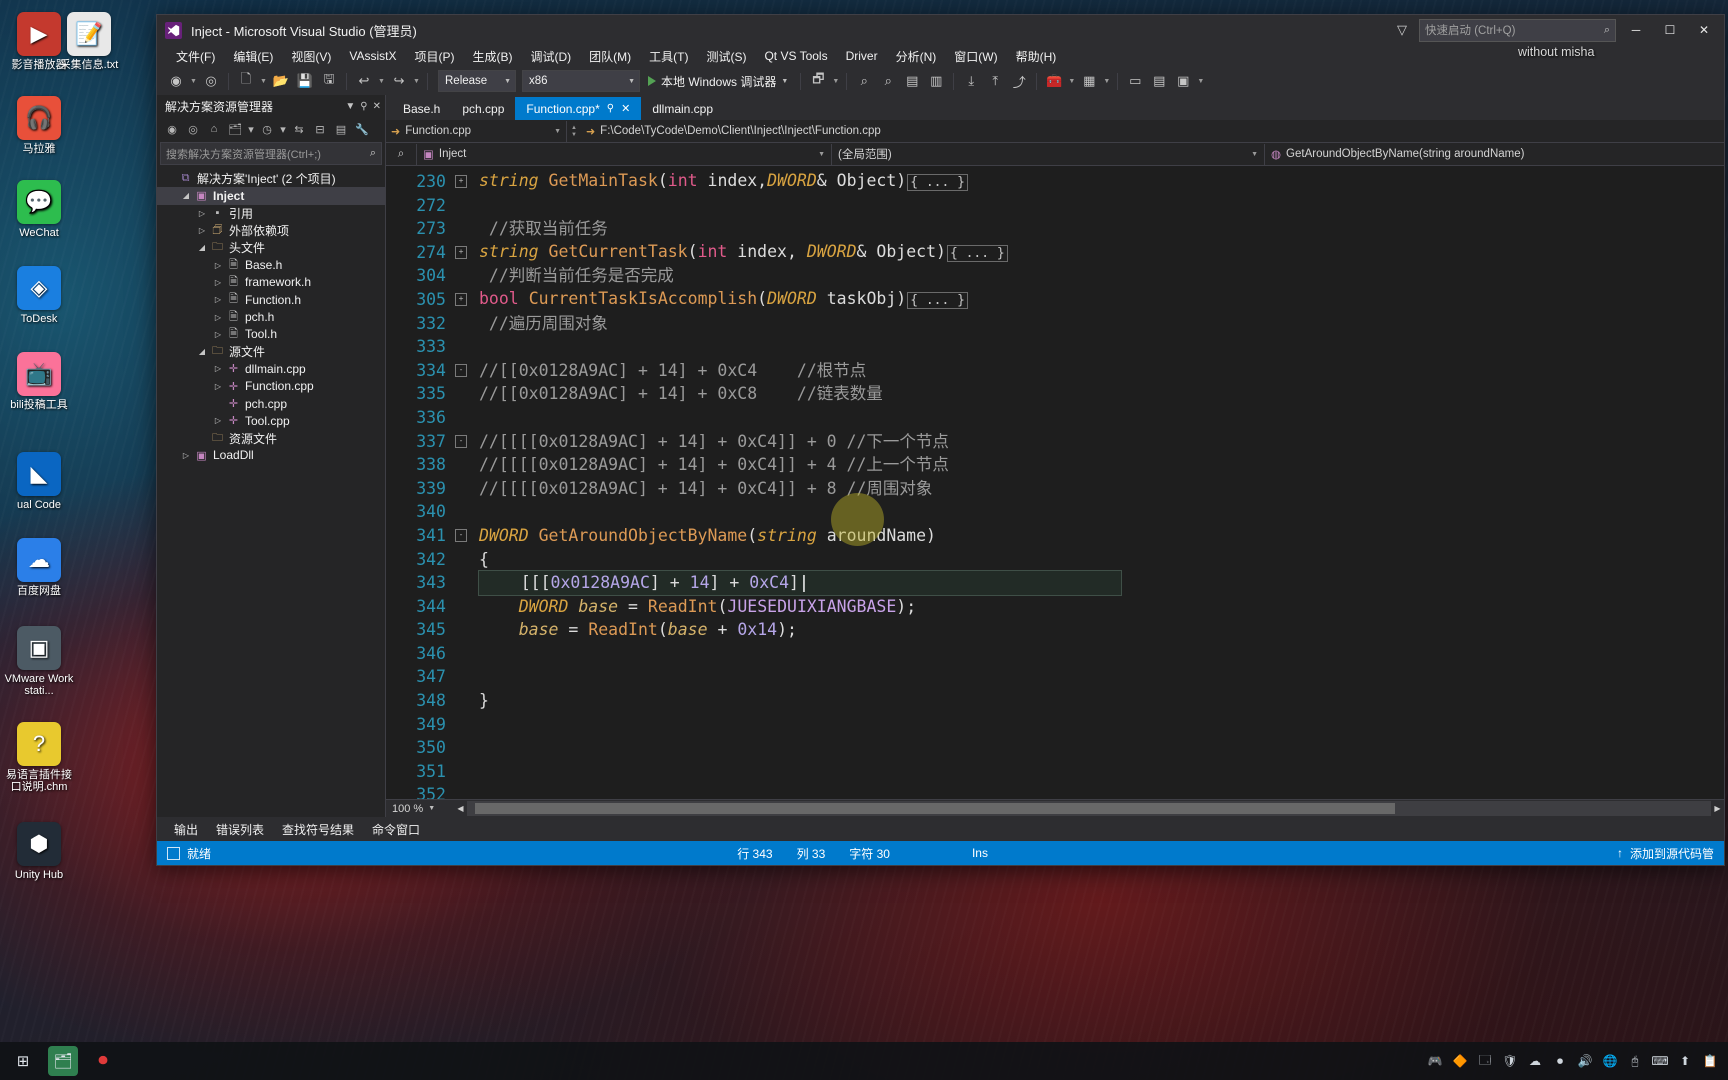 The width and height of the screenshot is (1728, 1080). Describe the element at coordinates (271, 178) in the screenshot. I see `tree-item-0: ⧉ 解决方案'Inject' (2 个项目)` at that location.